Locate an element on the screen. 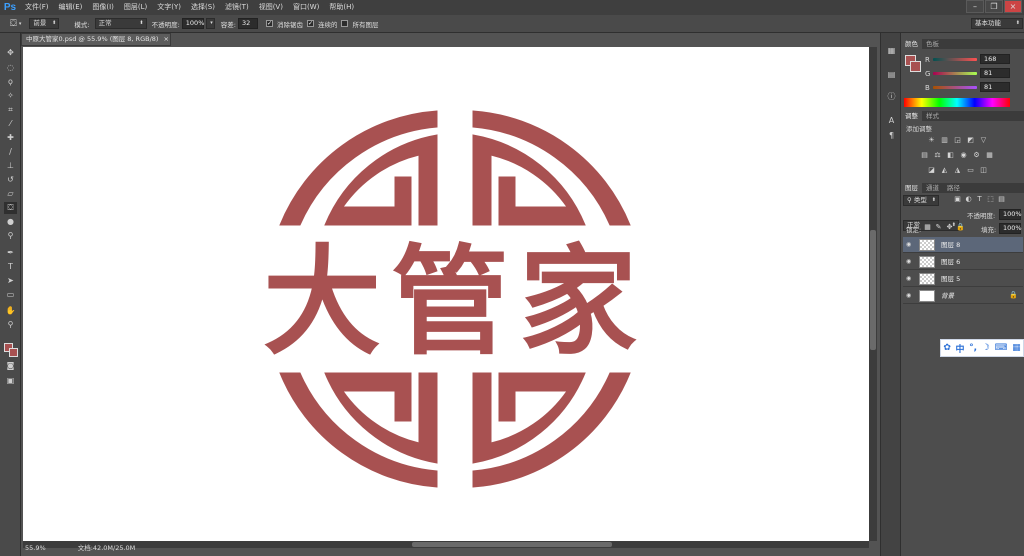 The image size is (1024, 556). color-balance-icon: ⚖ is located at coordinates (937, 155).